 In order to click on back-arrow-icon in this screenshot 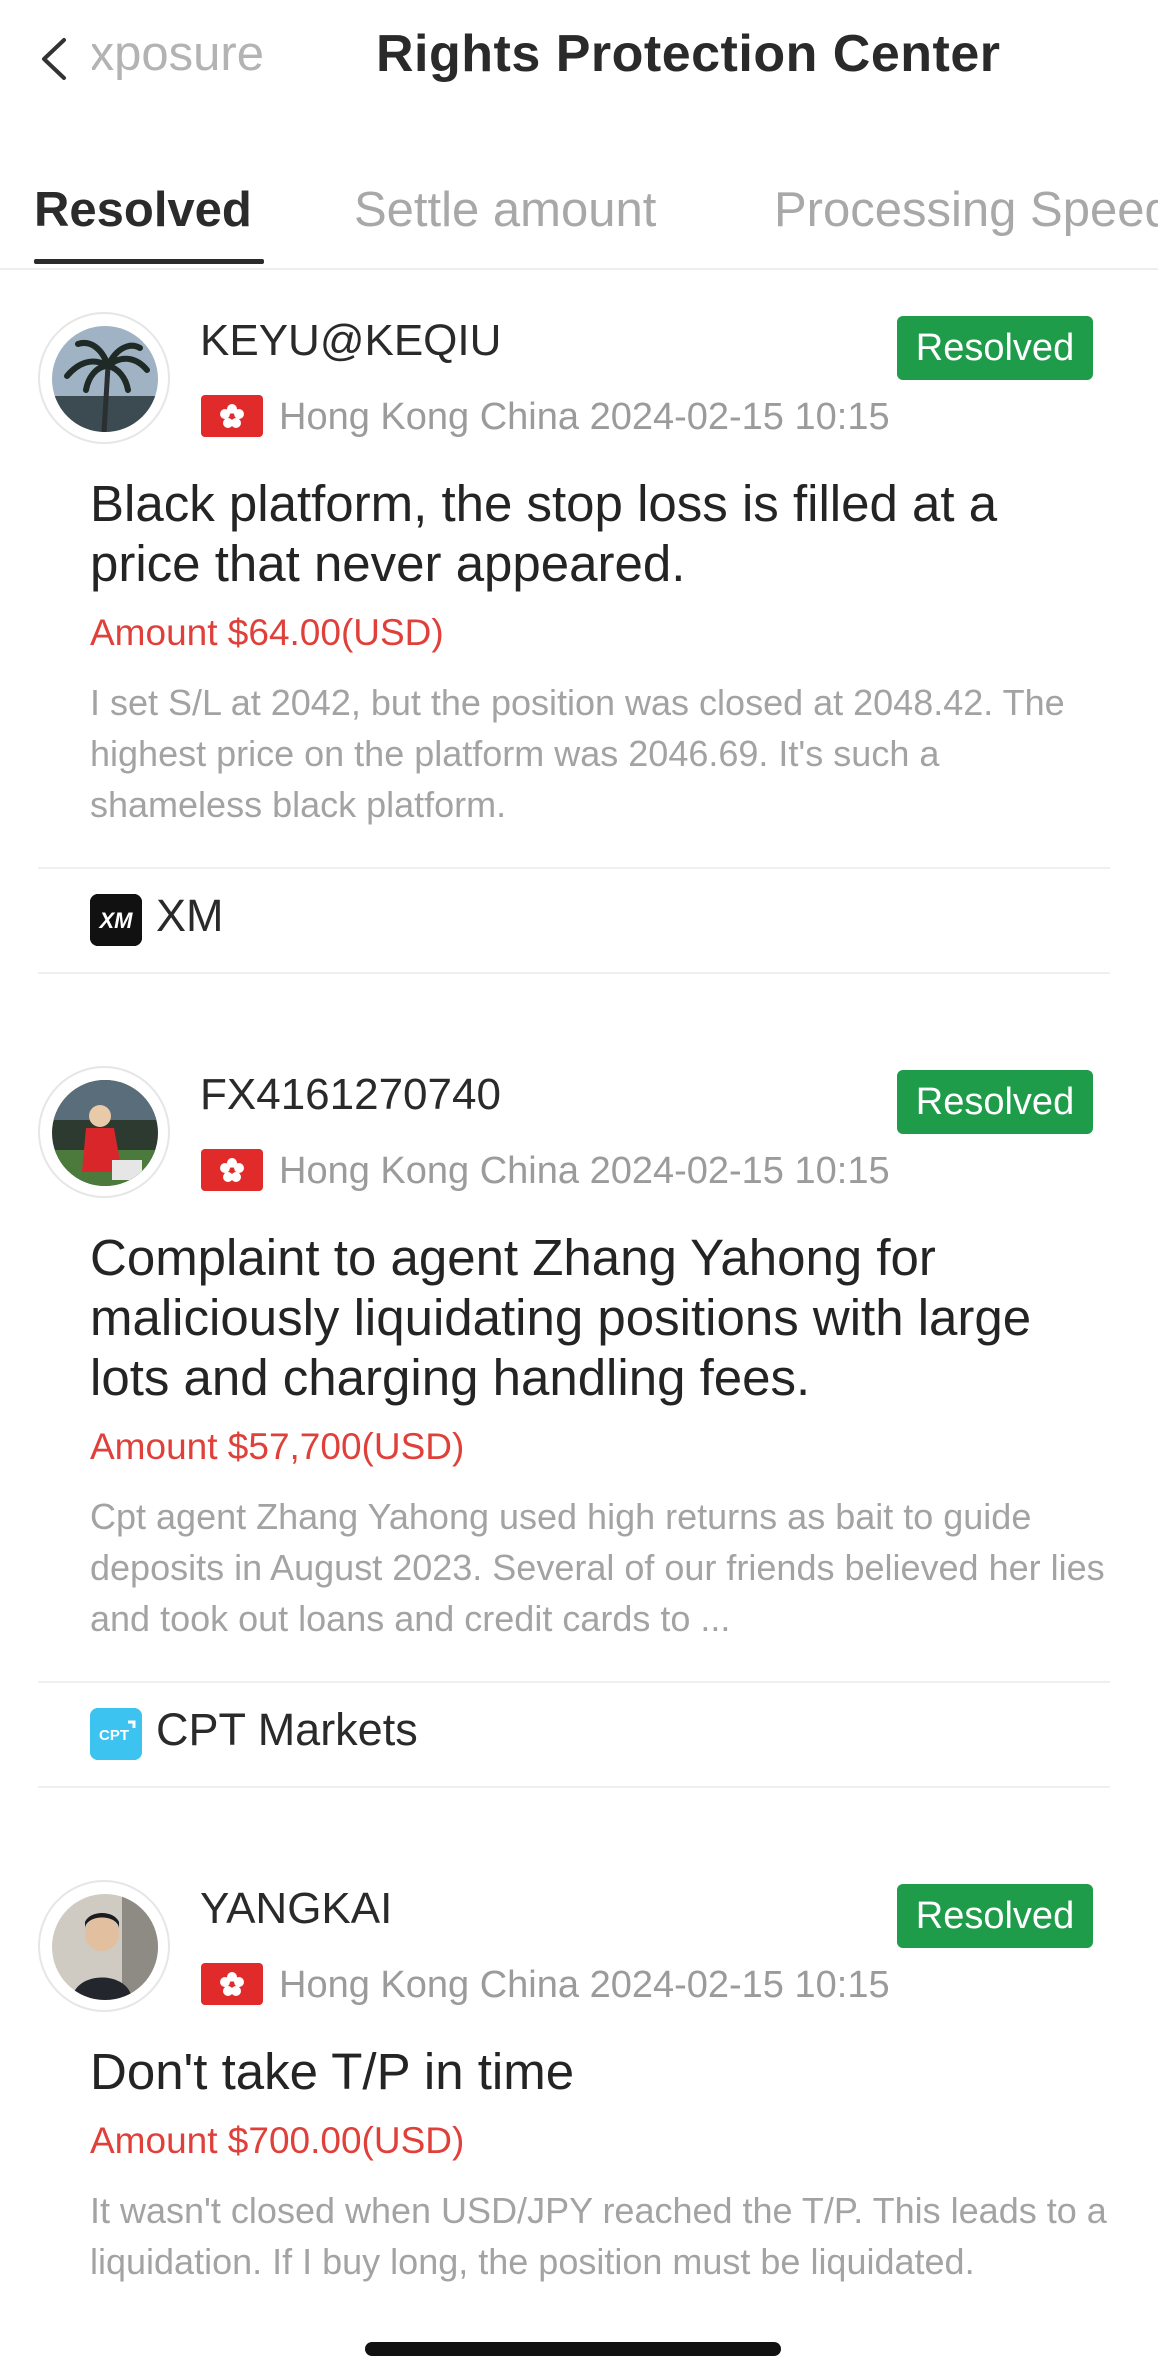, I will do `click(56, 59)`.